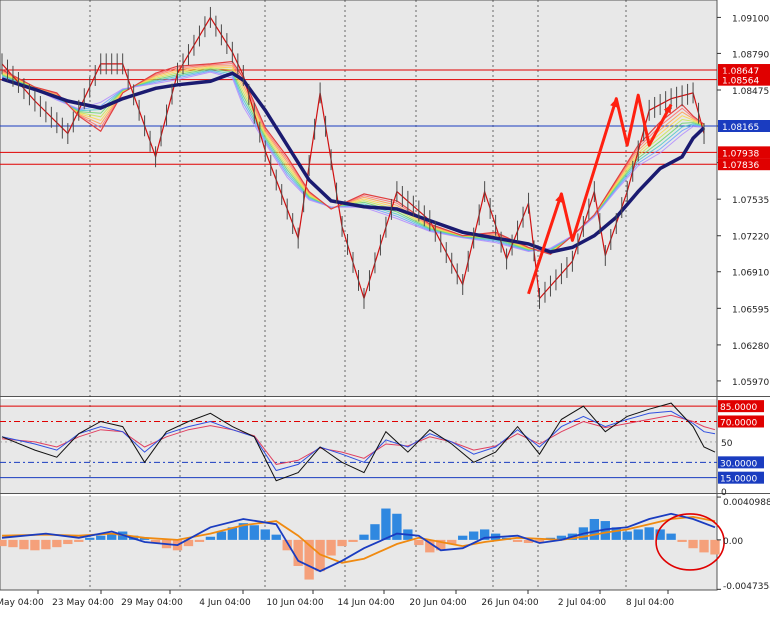 The image size is (770, 617). What do you see at coordinates (750, 92) in the screenshot?
I see `price-tick-label: 1.08475` at bounding box center [750, 92].